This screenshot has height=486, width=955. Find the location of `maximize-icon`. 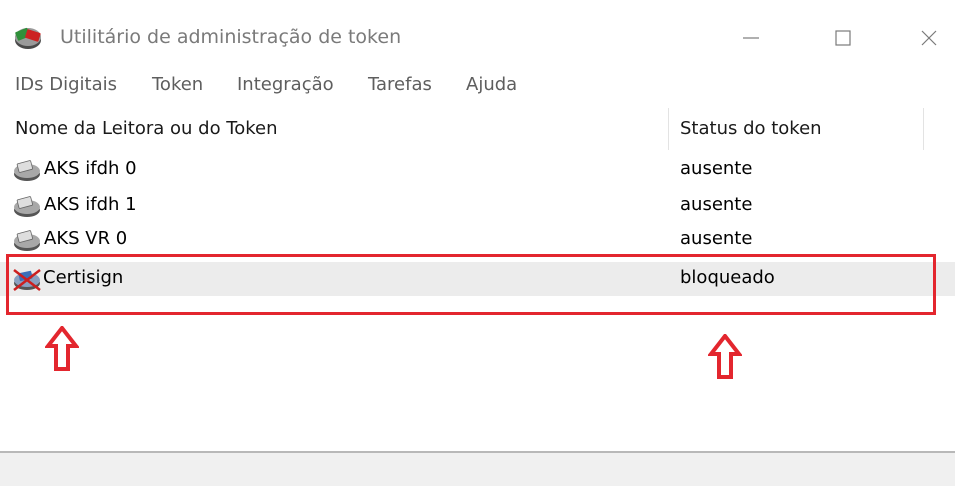

maximize-icon is located at coordinates (843, 38).